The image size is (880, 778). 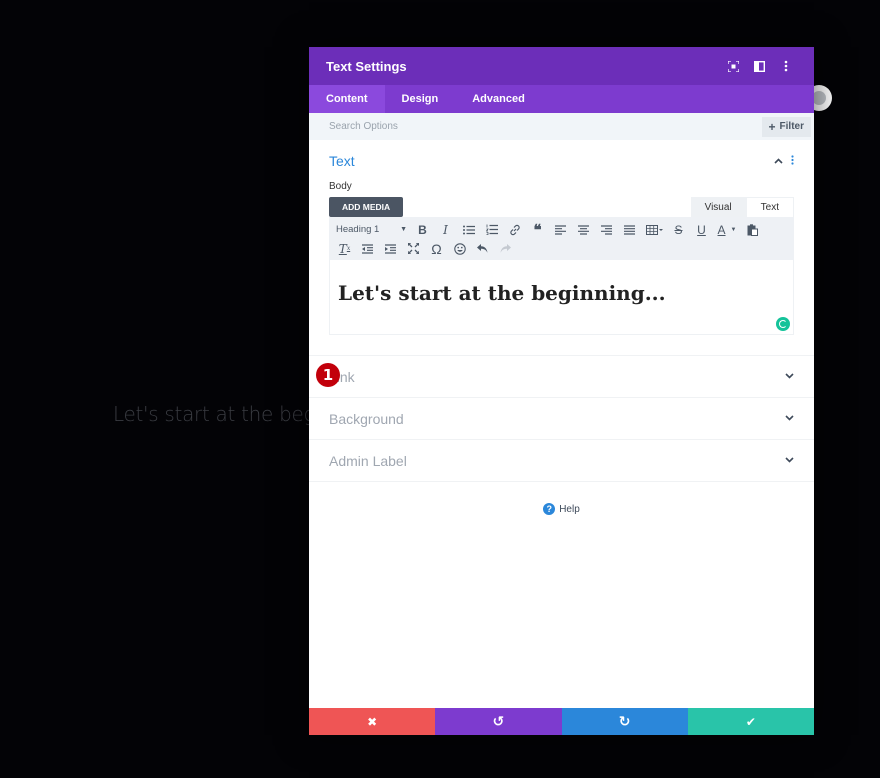 What do you see at coordinates (791, 126) in the screenshot?
I see `filter-label: Filter` at bounding box center [791, 126].